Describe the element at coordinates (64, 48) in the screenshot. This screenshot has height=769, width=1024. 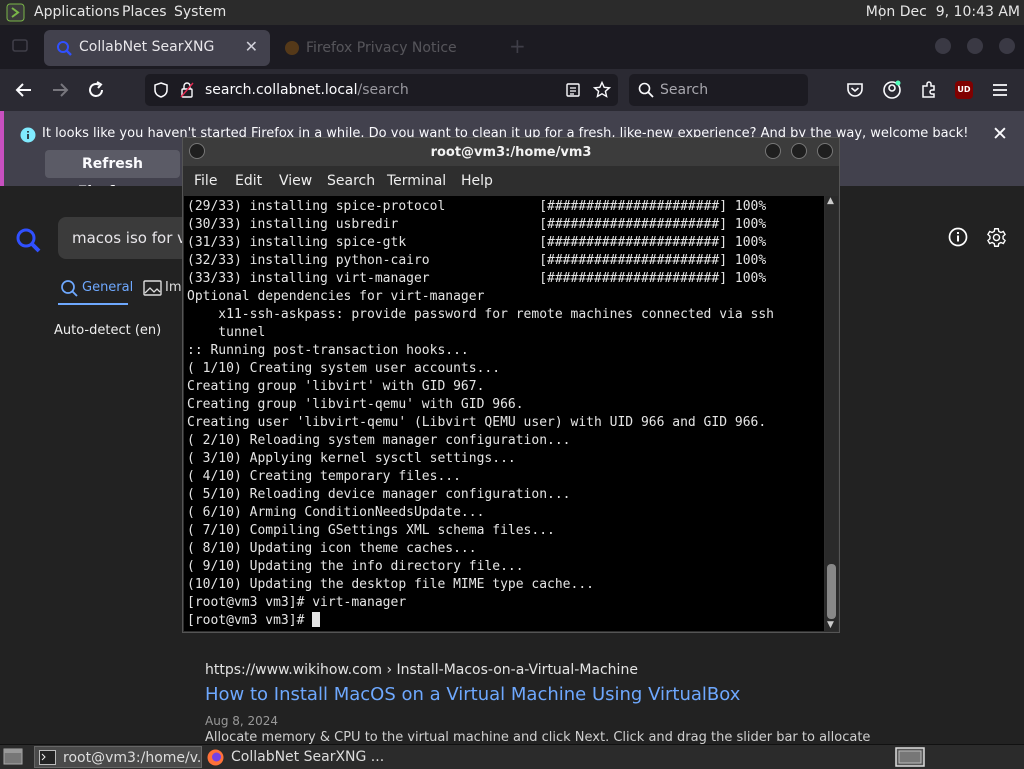
I see `searxng-favicon-icon` at that location.